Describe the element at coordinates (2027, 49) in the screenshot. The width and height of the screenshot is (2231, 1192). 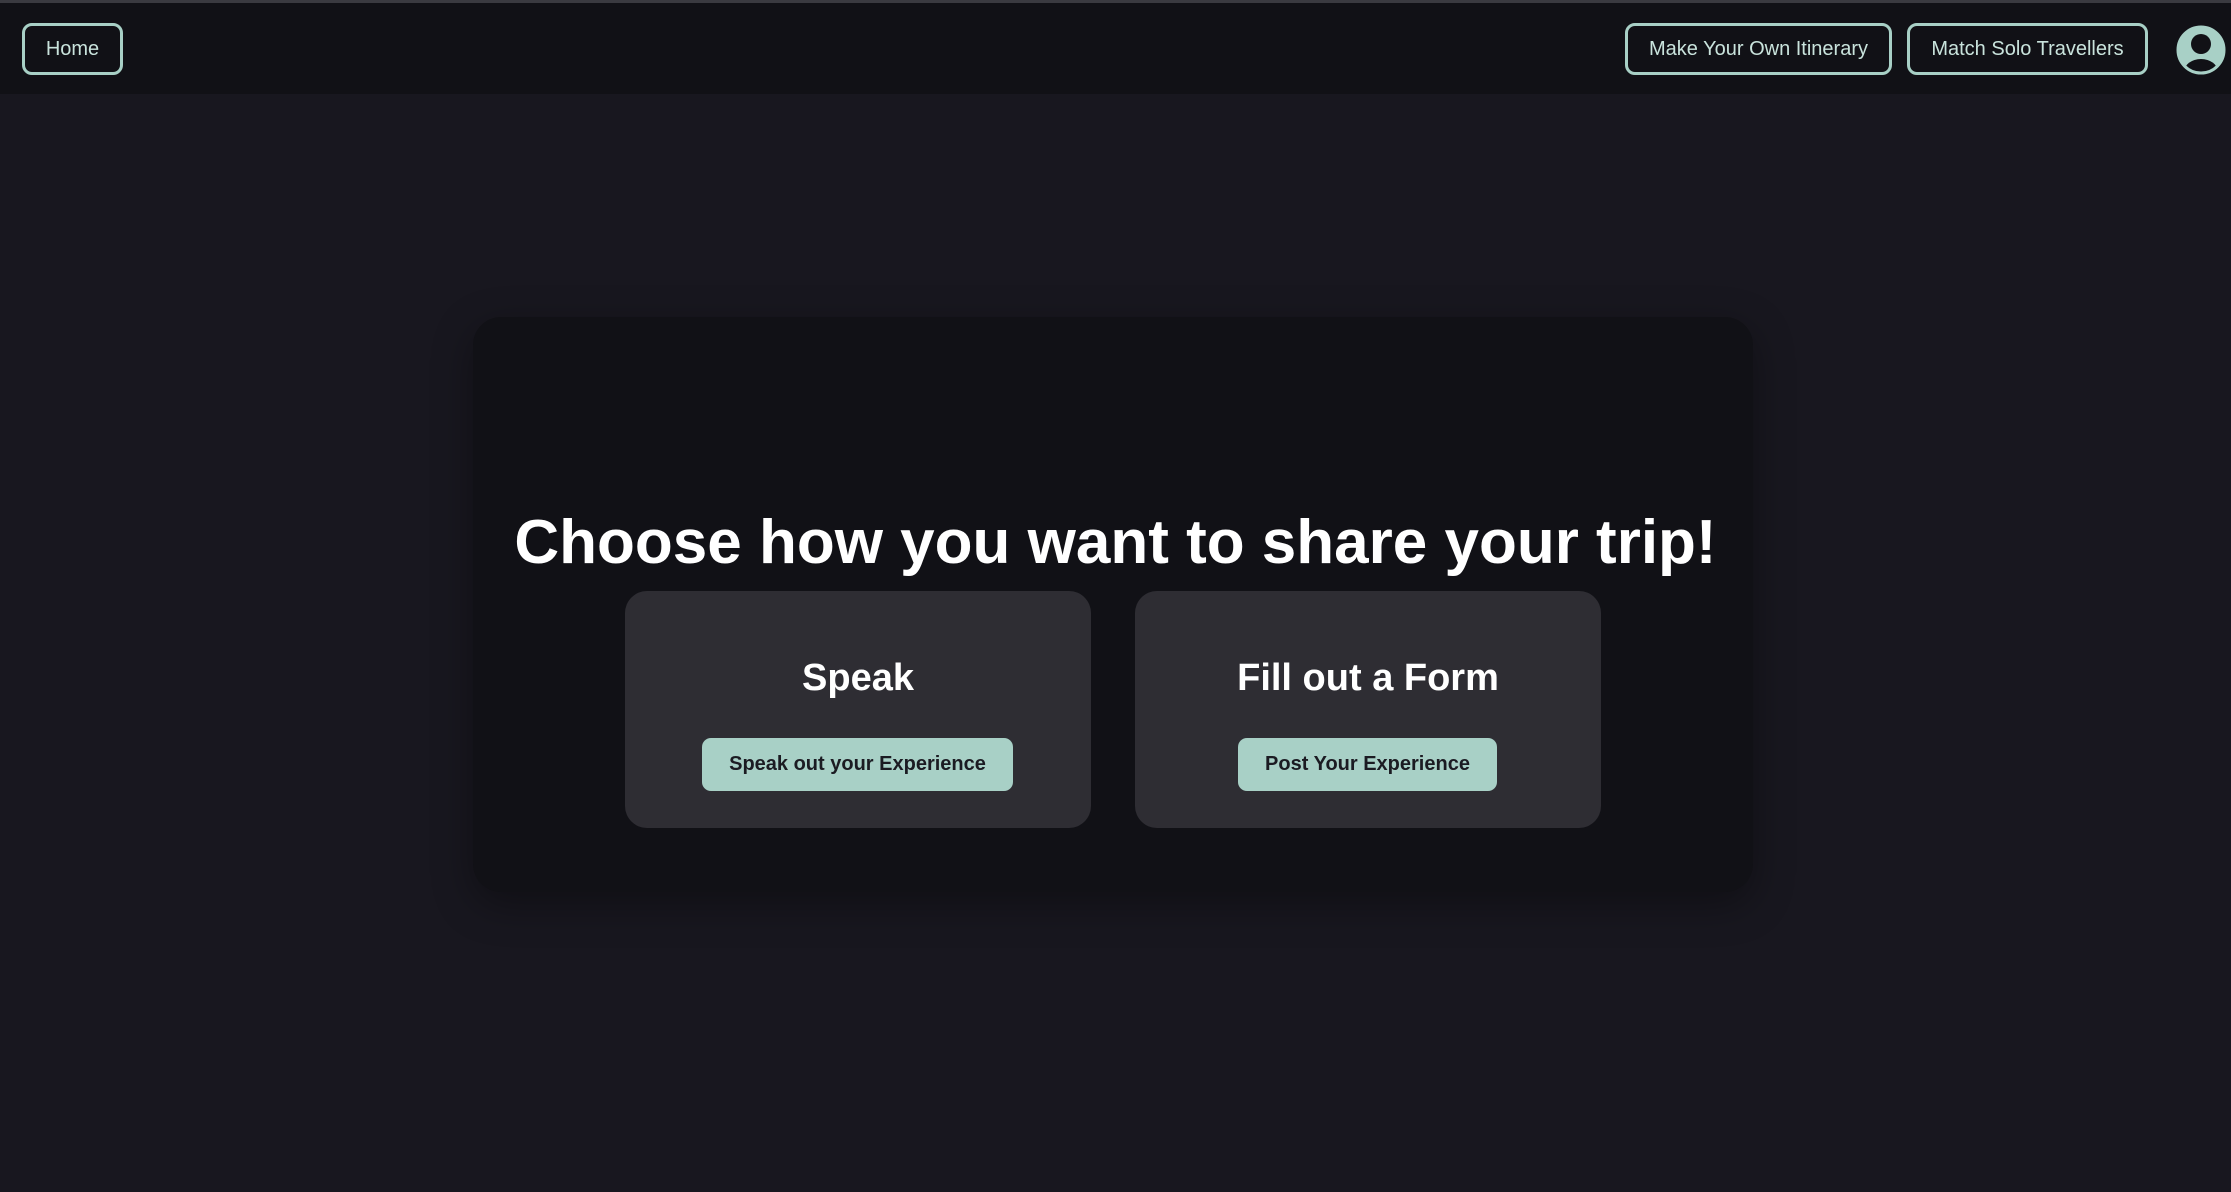
I see `match-solo-travellers-button: Match Solo Travellers` at that location.